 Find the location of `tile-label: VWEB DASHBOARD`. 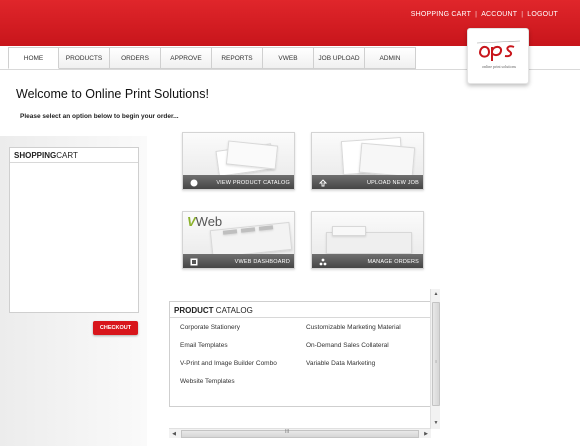

tile-label: VWEB DASHBOARD is located at coordinates (262, 262).